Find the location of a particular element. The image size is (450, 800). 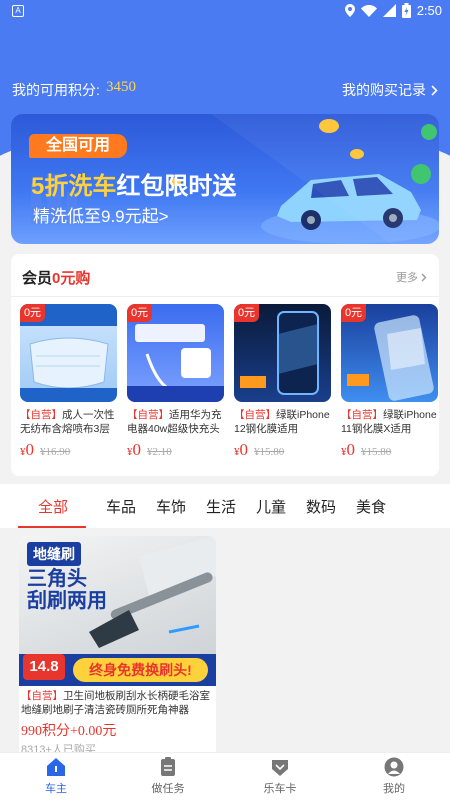

member-more-link: 更多 is located at coordinates (411, 277).